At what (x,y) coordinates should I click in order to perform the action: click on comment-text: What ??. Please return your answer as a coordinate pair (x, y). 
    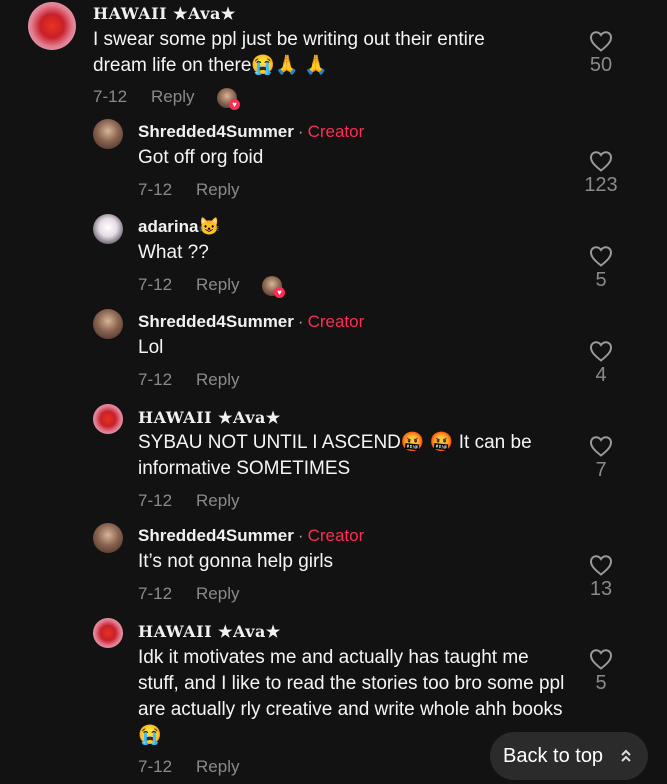
    Looking at the image, I should click on (173, 252).